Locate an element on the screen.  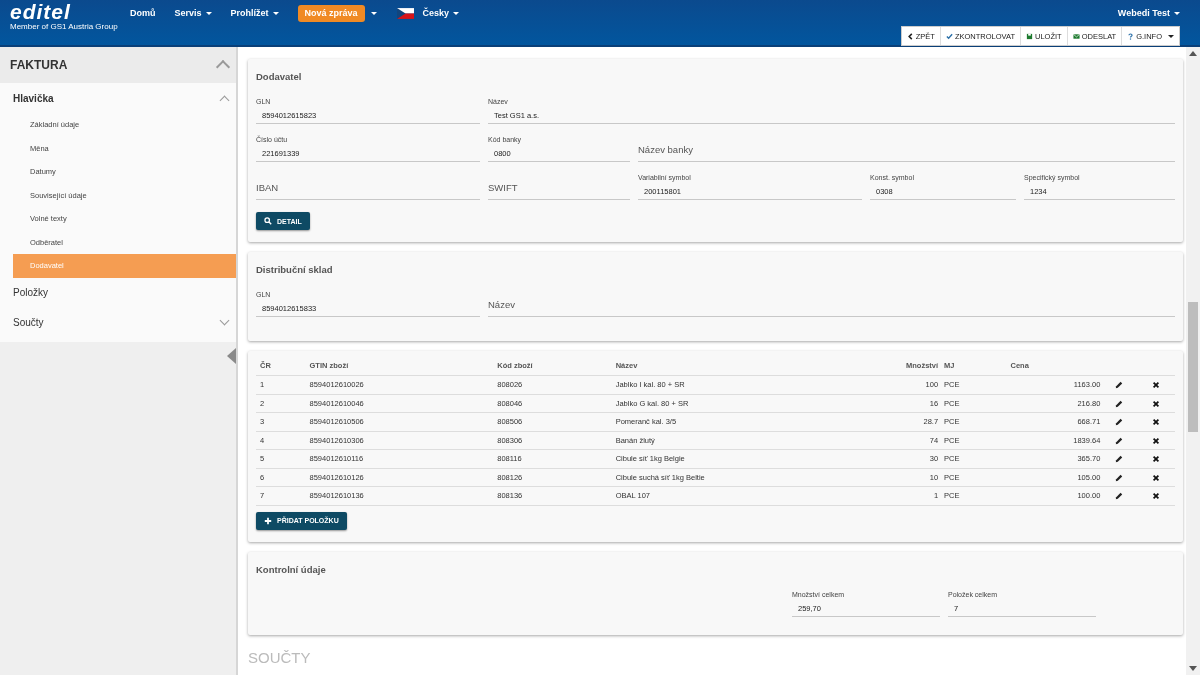
help-icon is located at coordinates (1131, 36).